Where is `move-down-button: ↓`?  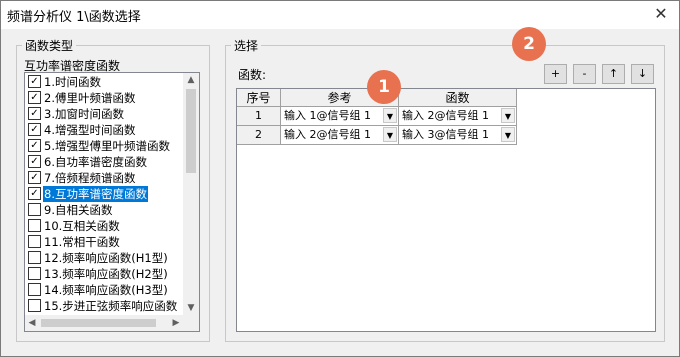 move-down-button: ↓ is located at coordinates (642, 74).